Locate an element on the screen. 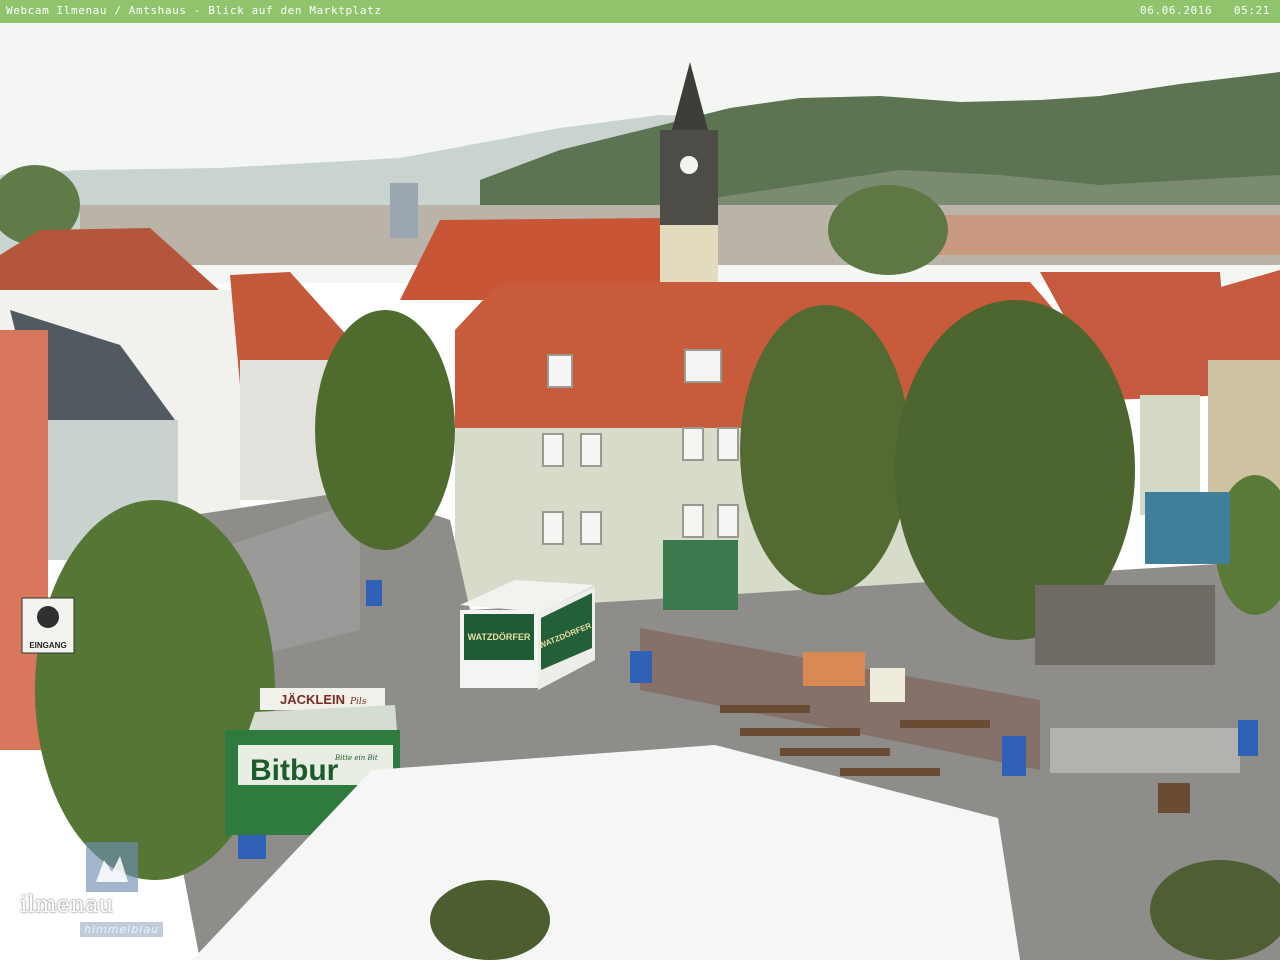 This screenshot has width=1280, height=960. watermark-town: ilmenau is located at coordinates (67, 905).